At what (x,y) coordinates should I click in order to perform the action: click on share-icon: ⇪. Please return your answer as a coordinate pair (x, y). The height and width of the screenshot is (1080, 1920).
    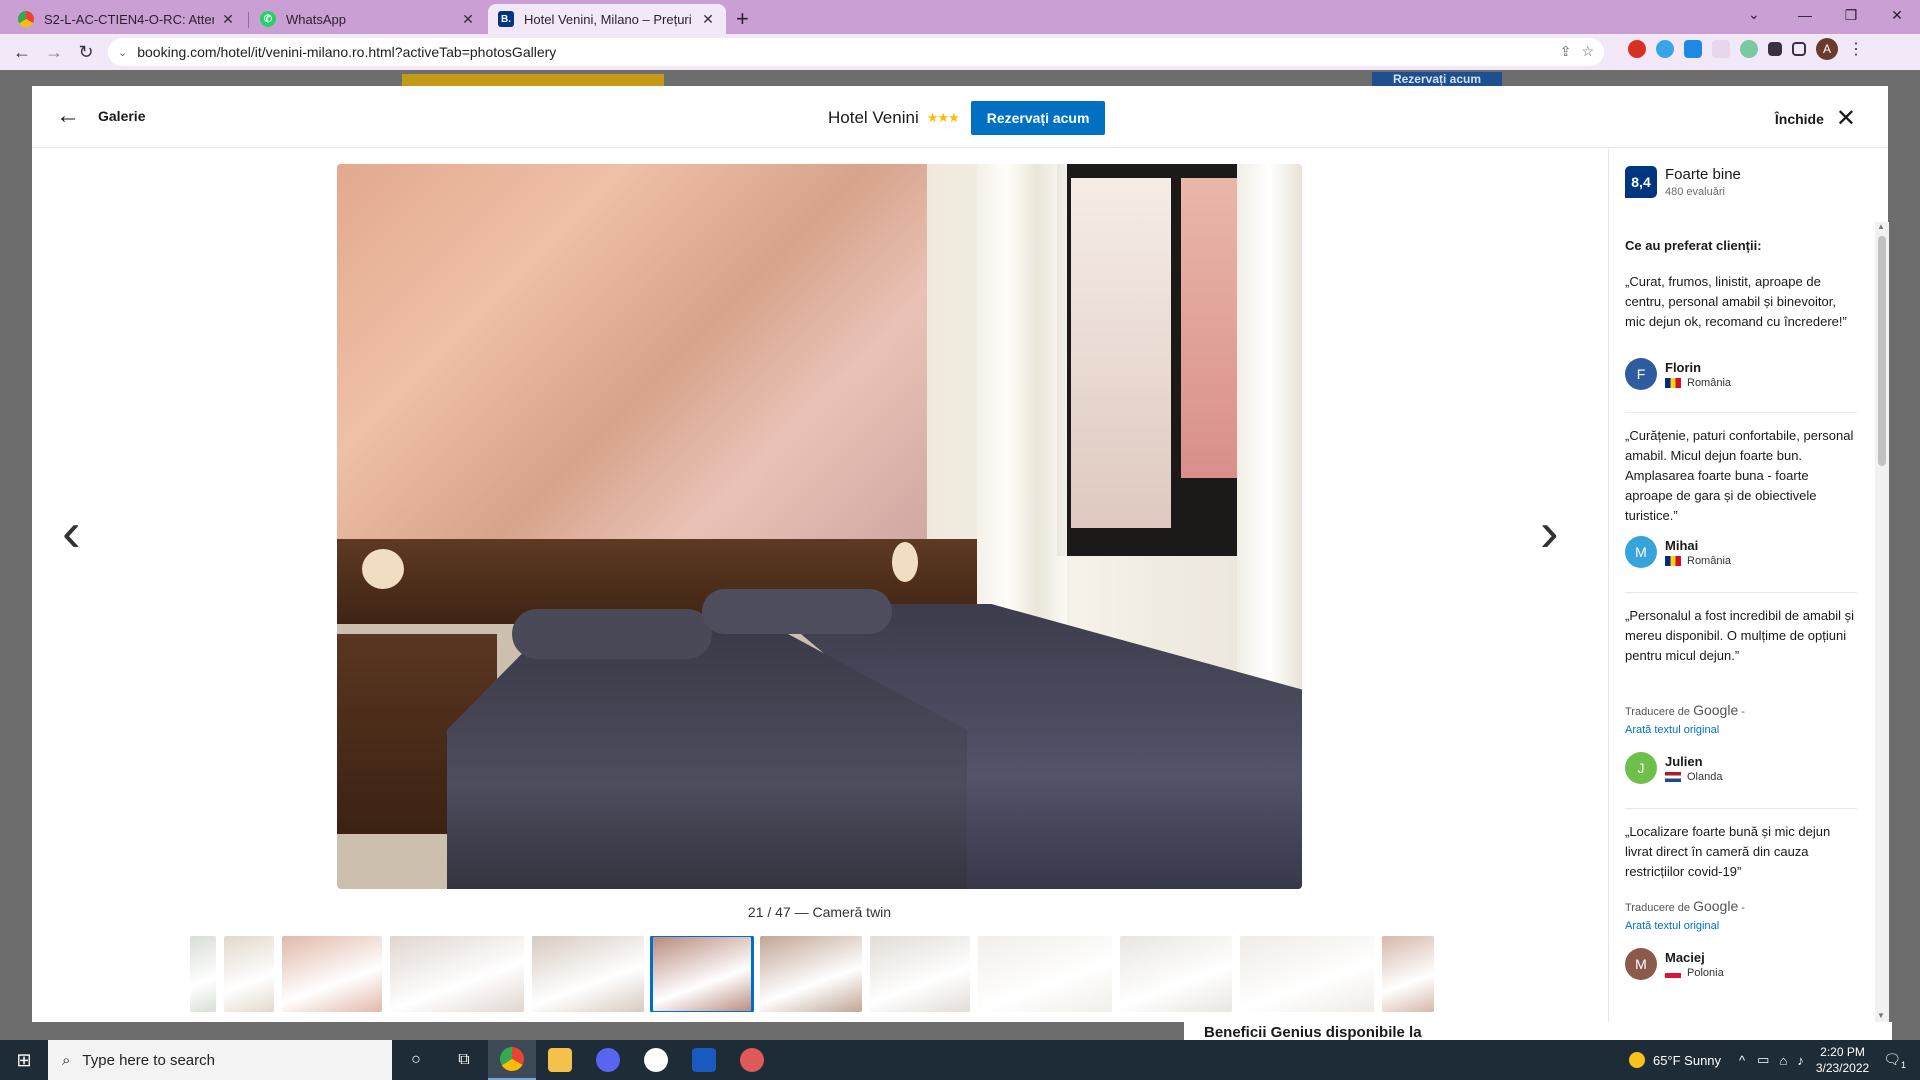
    Looking at the image, I should click on (1566, 51).